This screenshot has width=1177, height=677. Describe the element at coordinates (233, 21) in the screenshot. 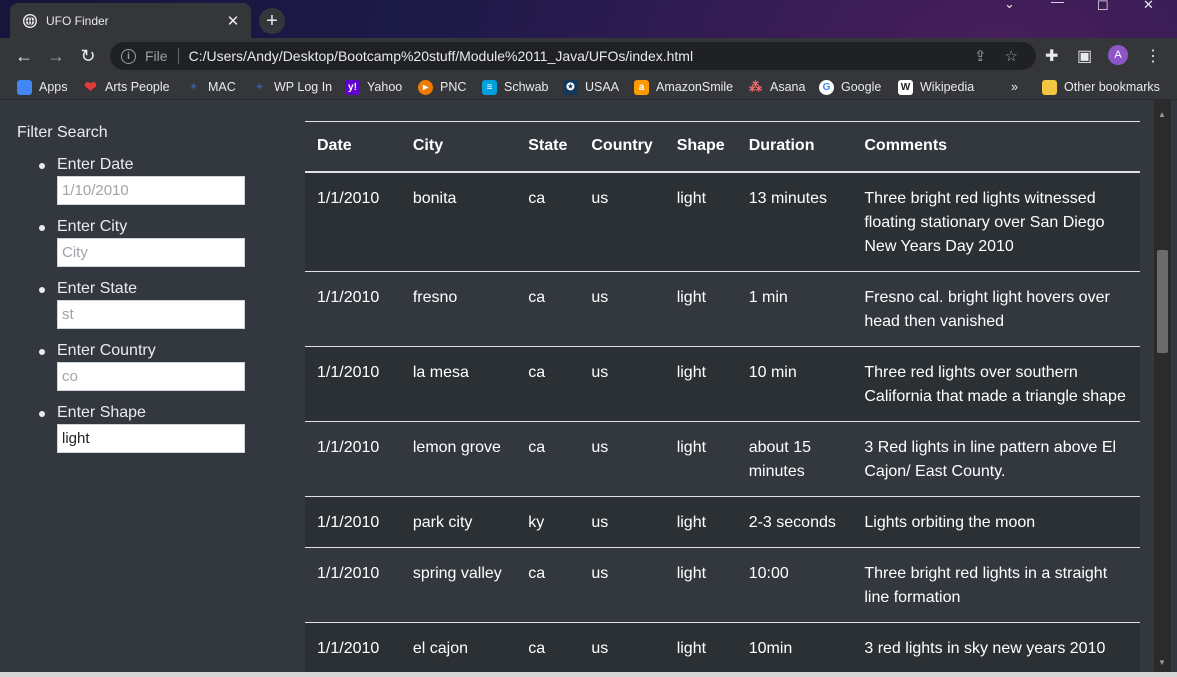

I see `close-tab-icon: ✕` at that location.